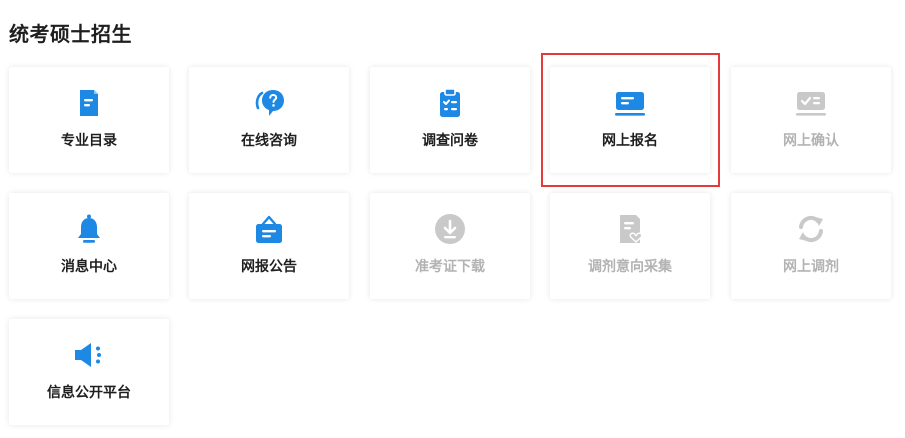 This screenshot has width=905, height=438. Describe the element at coordinates (269, 267) in the screenshot. I see `tile-label: 网报公告` at that location.